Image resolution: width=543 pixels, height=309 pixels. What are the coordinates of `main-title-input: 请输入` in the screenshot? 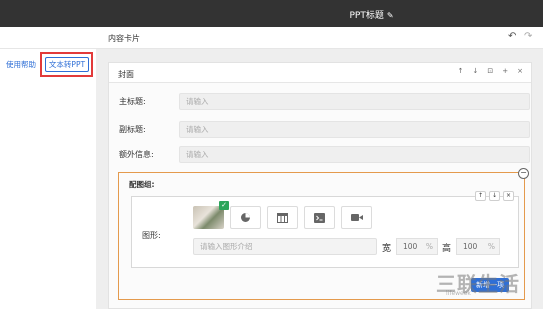 It's located at (354, 101).